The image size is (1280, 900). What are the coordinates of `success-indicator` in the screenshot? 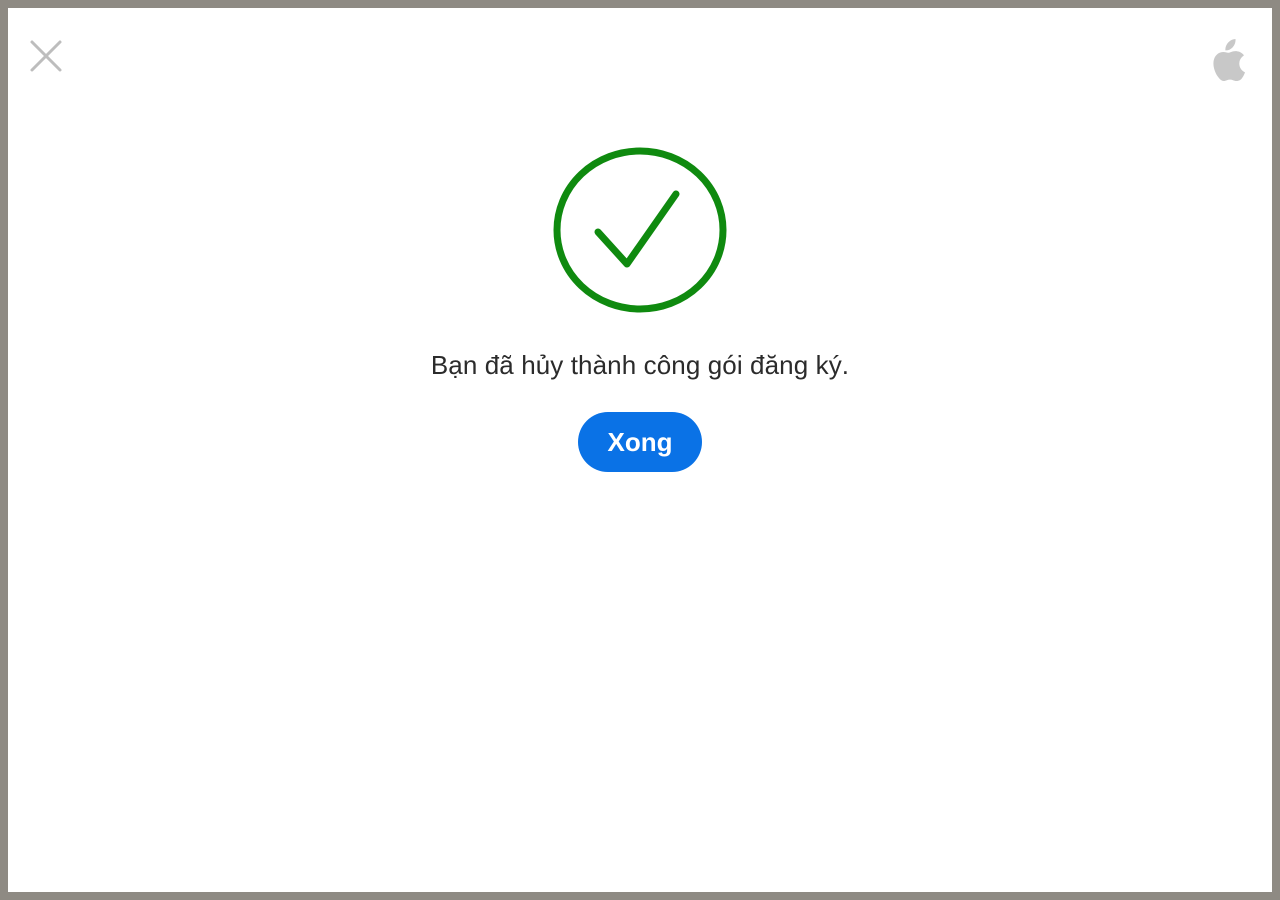 It's located at (640, 232).